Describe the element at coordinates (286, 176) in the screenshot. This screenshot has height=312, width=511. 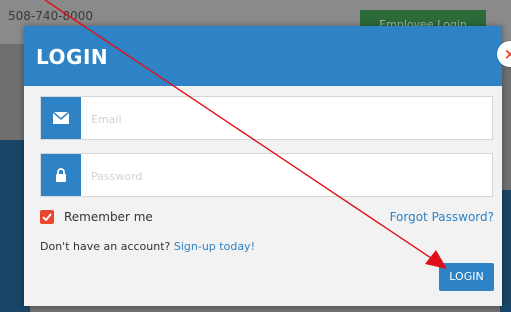
I see `password-input` at that location.